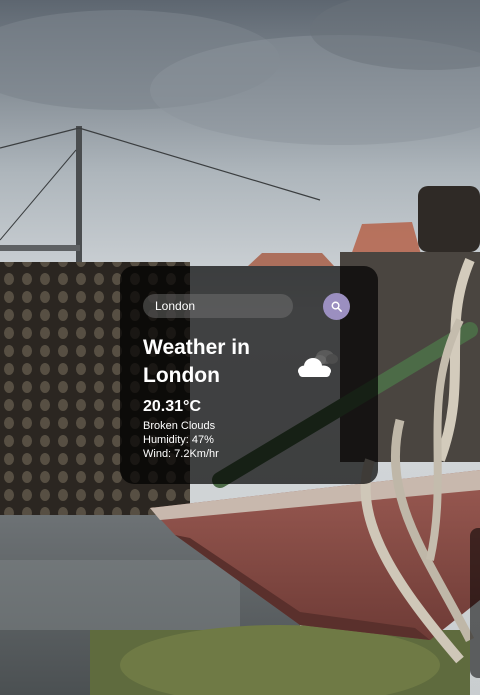  Describe the element at coordinates (475, 603) in the screenshot. I see `edge-panel` at that location.